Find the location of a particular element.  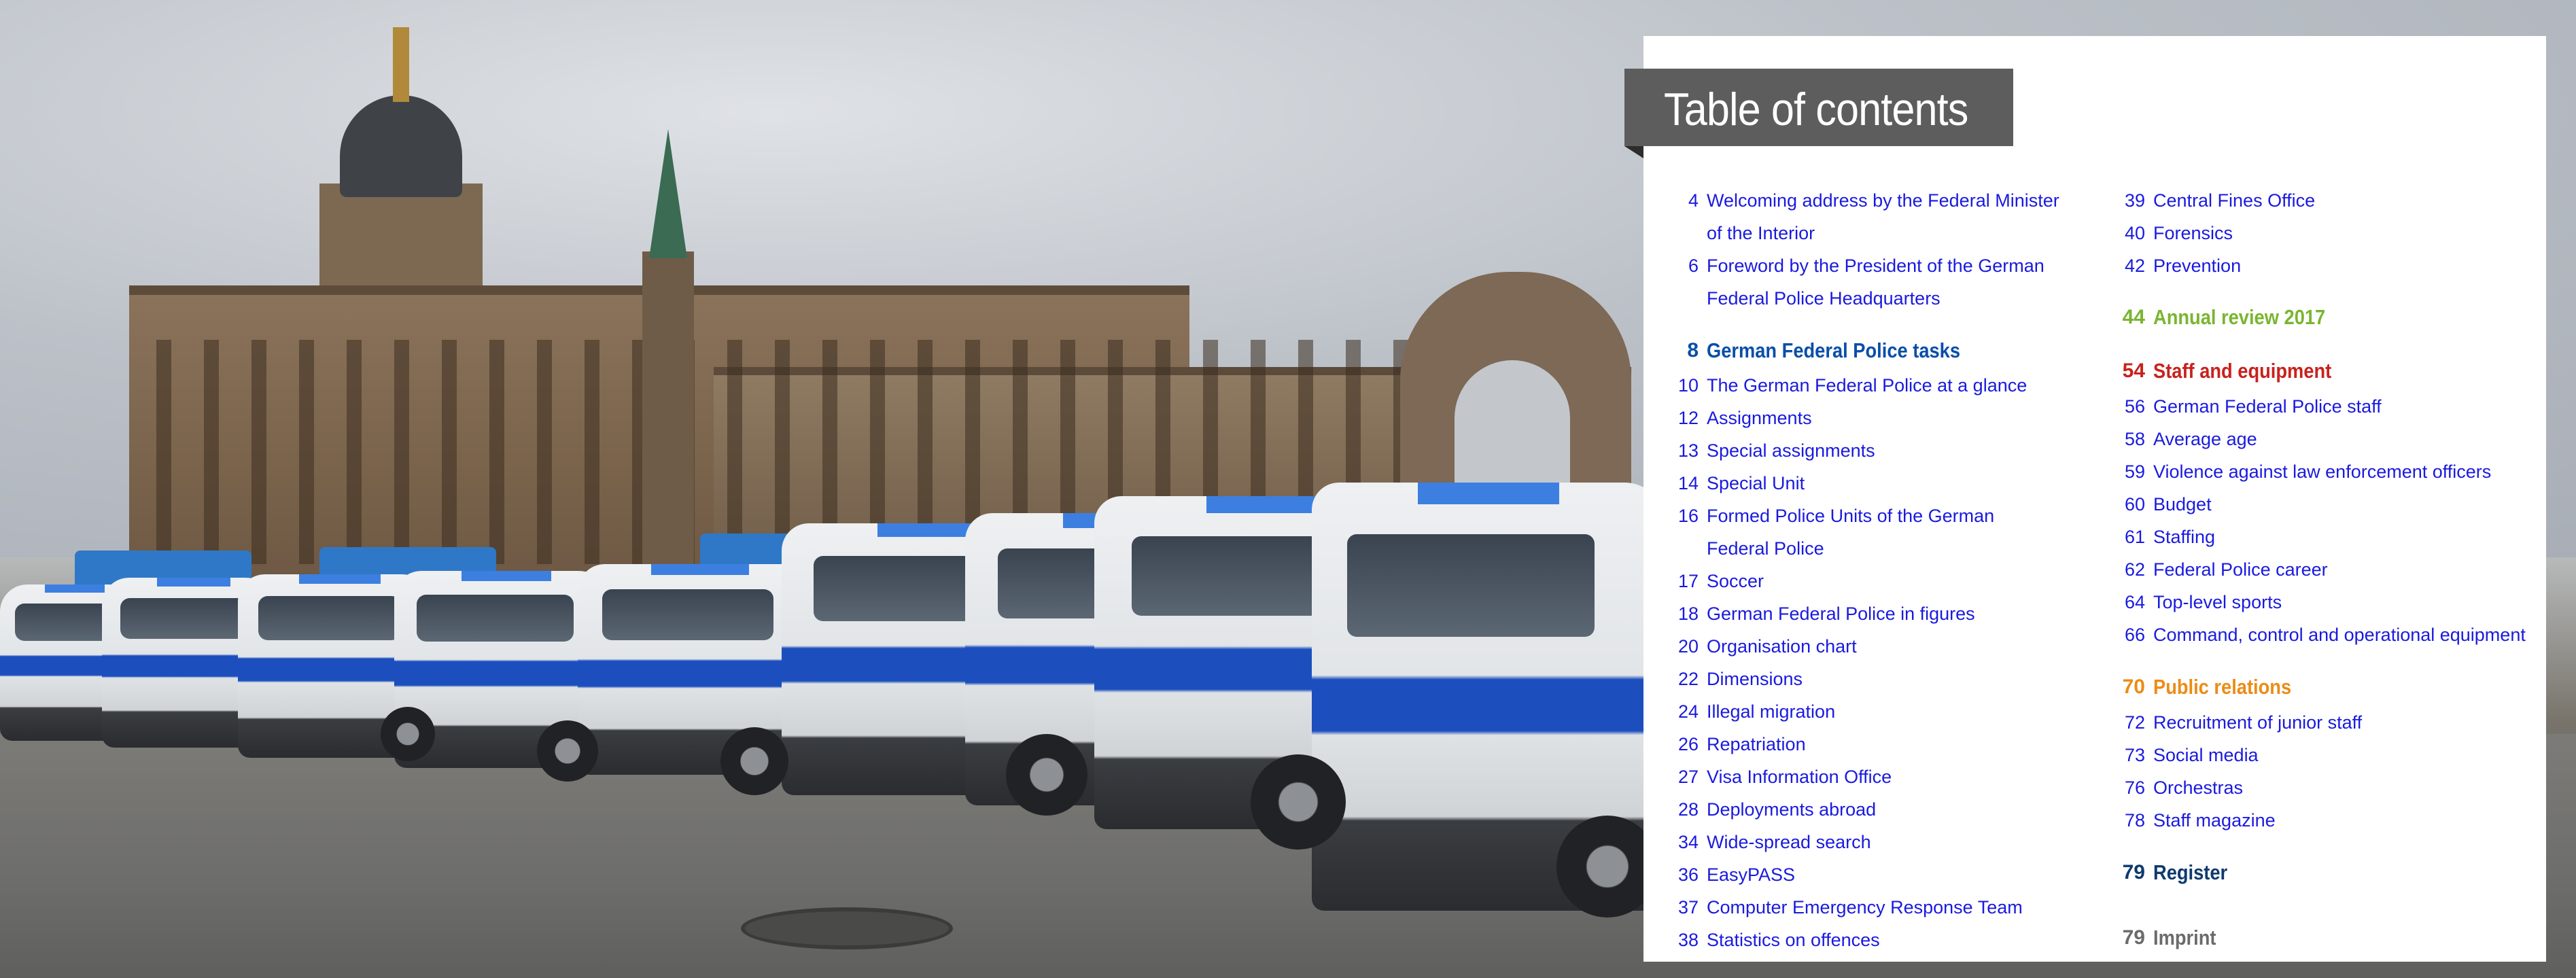

toc-entry-title: Assignments is located at coordinates (1759, 418).